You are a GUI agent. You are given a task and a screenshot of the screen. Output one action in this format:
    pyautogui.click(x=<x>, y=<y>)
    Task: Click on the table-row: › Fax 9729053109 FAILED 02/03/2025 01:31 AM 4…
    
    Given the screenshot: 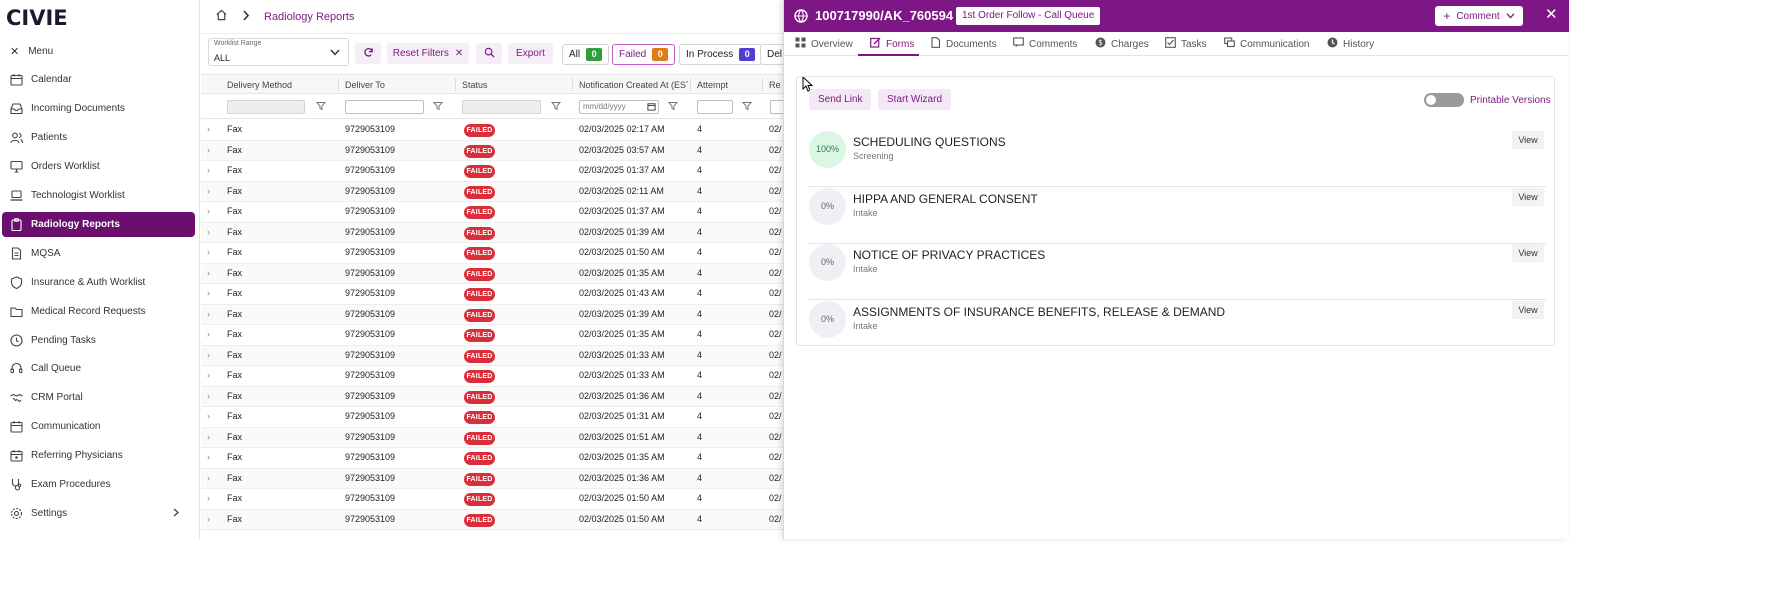 What is the action you would take?
    pyautogui.click(x=501, y=417)
    